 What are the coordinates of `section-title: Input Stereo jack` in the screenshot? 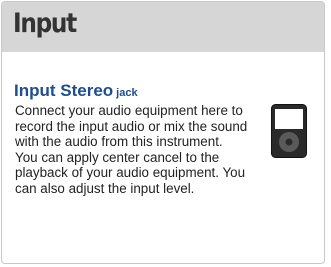 It's located at (76, 91).